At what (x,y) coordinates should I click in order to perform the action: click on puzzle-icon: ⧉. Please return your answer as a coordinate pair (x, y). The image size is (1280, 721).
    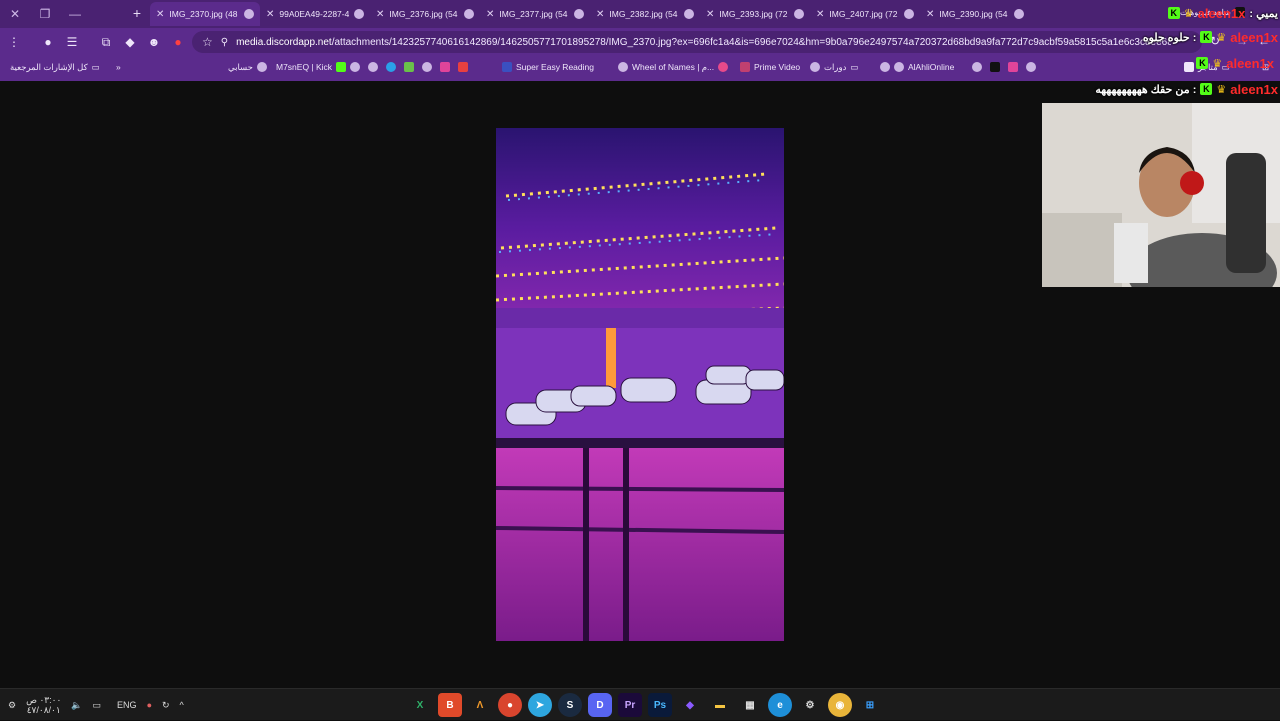
    Looking at the image, I should click on (106, 42).